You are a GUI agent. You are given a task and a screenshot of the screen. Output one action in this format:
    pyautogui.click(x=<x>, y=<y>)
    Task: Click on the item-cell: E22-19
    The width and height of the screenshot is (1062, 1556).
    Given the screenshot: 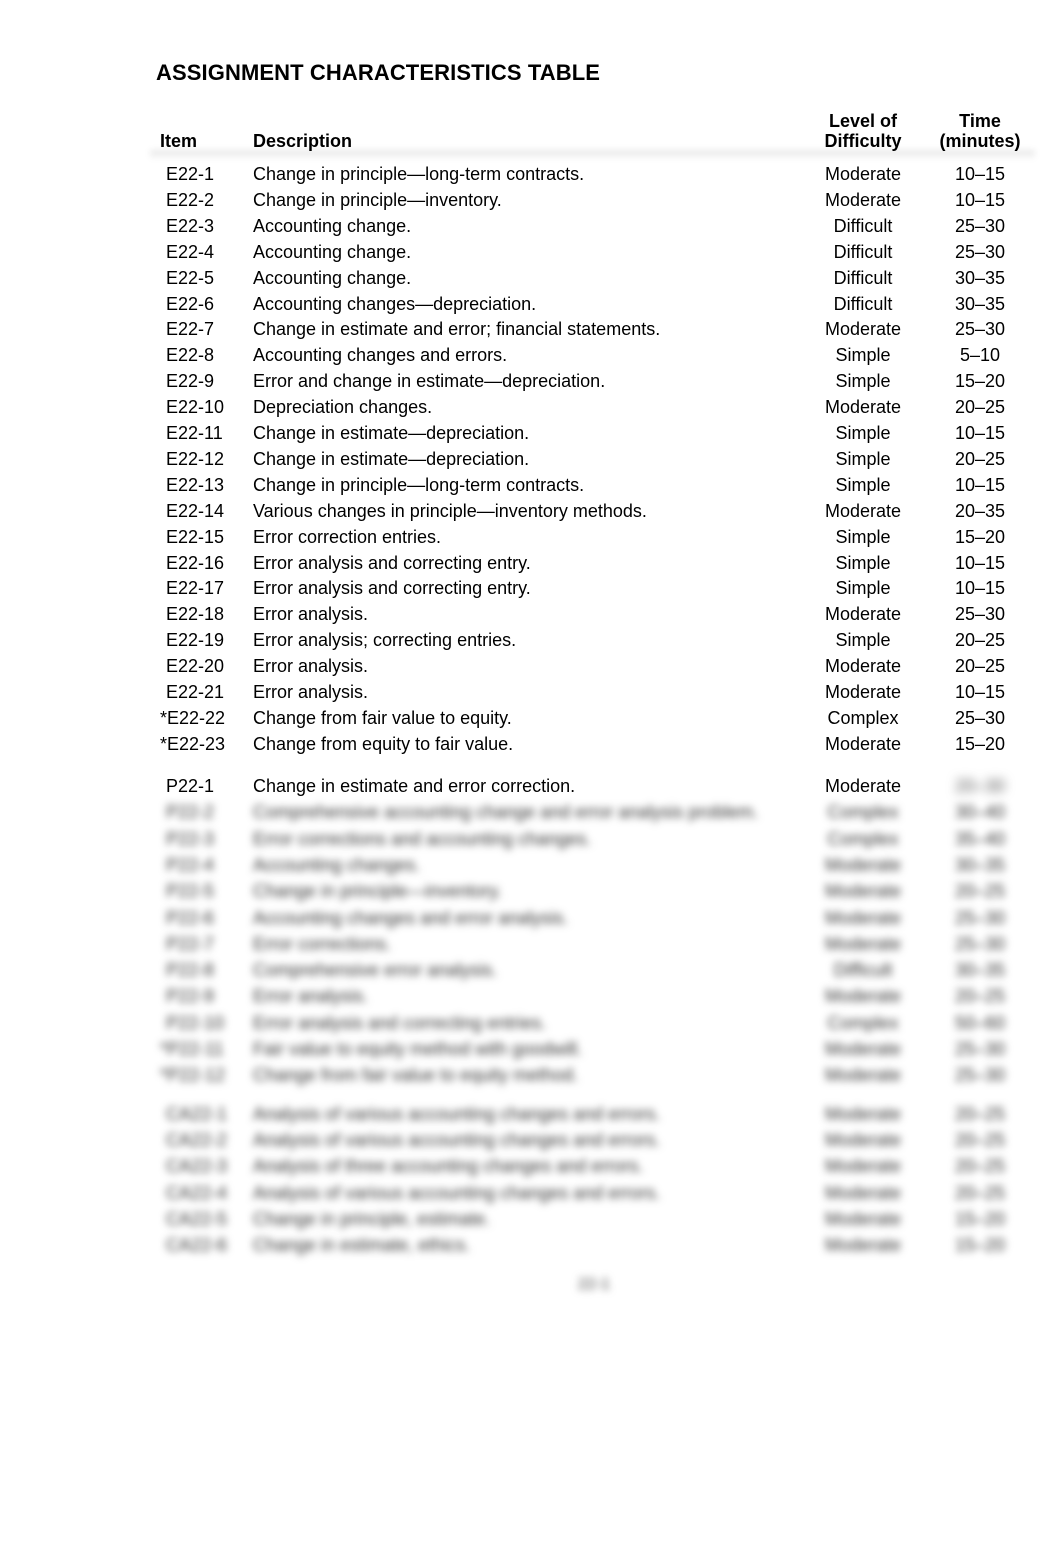 What is the action you would take?
    pyautogui.click(x=195, y=640)
    